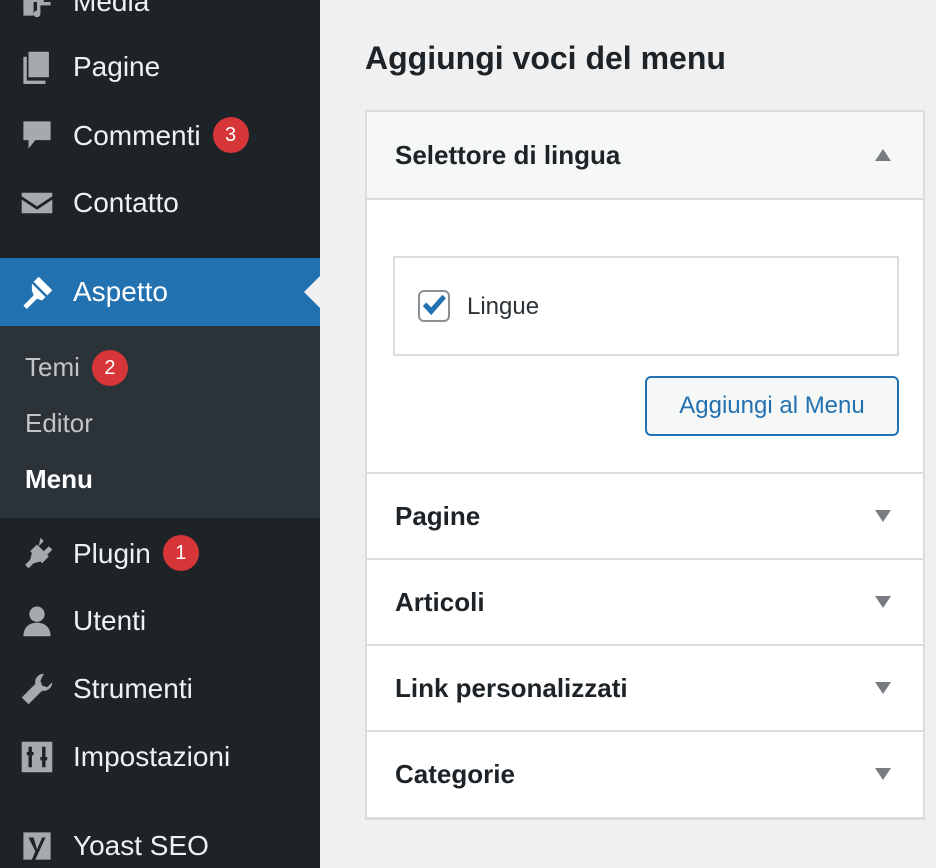 The width and height of the screenshot is (936, 868). I want to click on sidebar-item-utenti: Utenti, so click(160, 621).